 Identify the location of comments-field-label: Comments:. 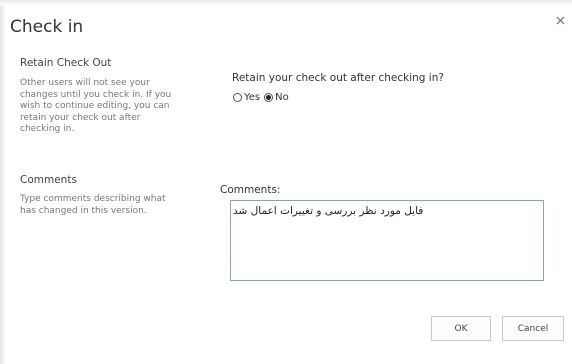
(250, 190).